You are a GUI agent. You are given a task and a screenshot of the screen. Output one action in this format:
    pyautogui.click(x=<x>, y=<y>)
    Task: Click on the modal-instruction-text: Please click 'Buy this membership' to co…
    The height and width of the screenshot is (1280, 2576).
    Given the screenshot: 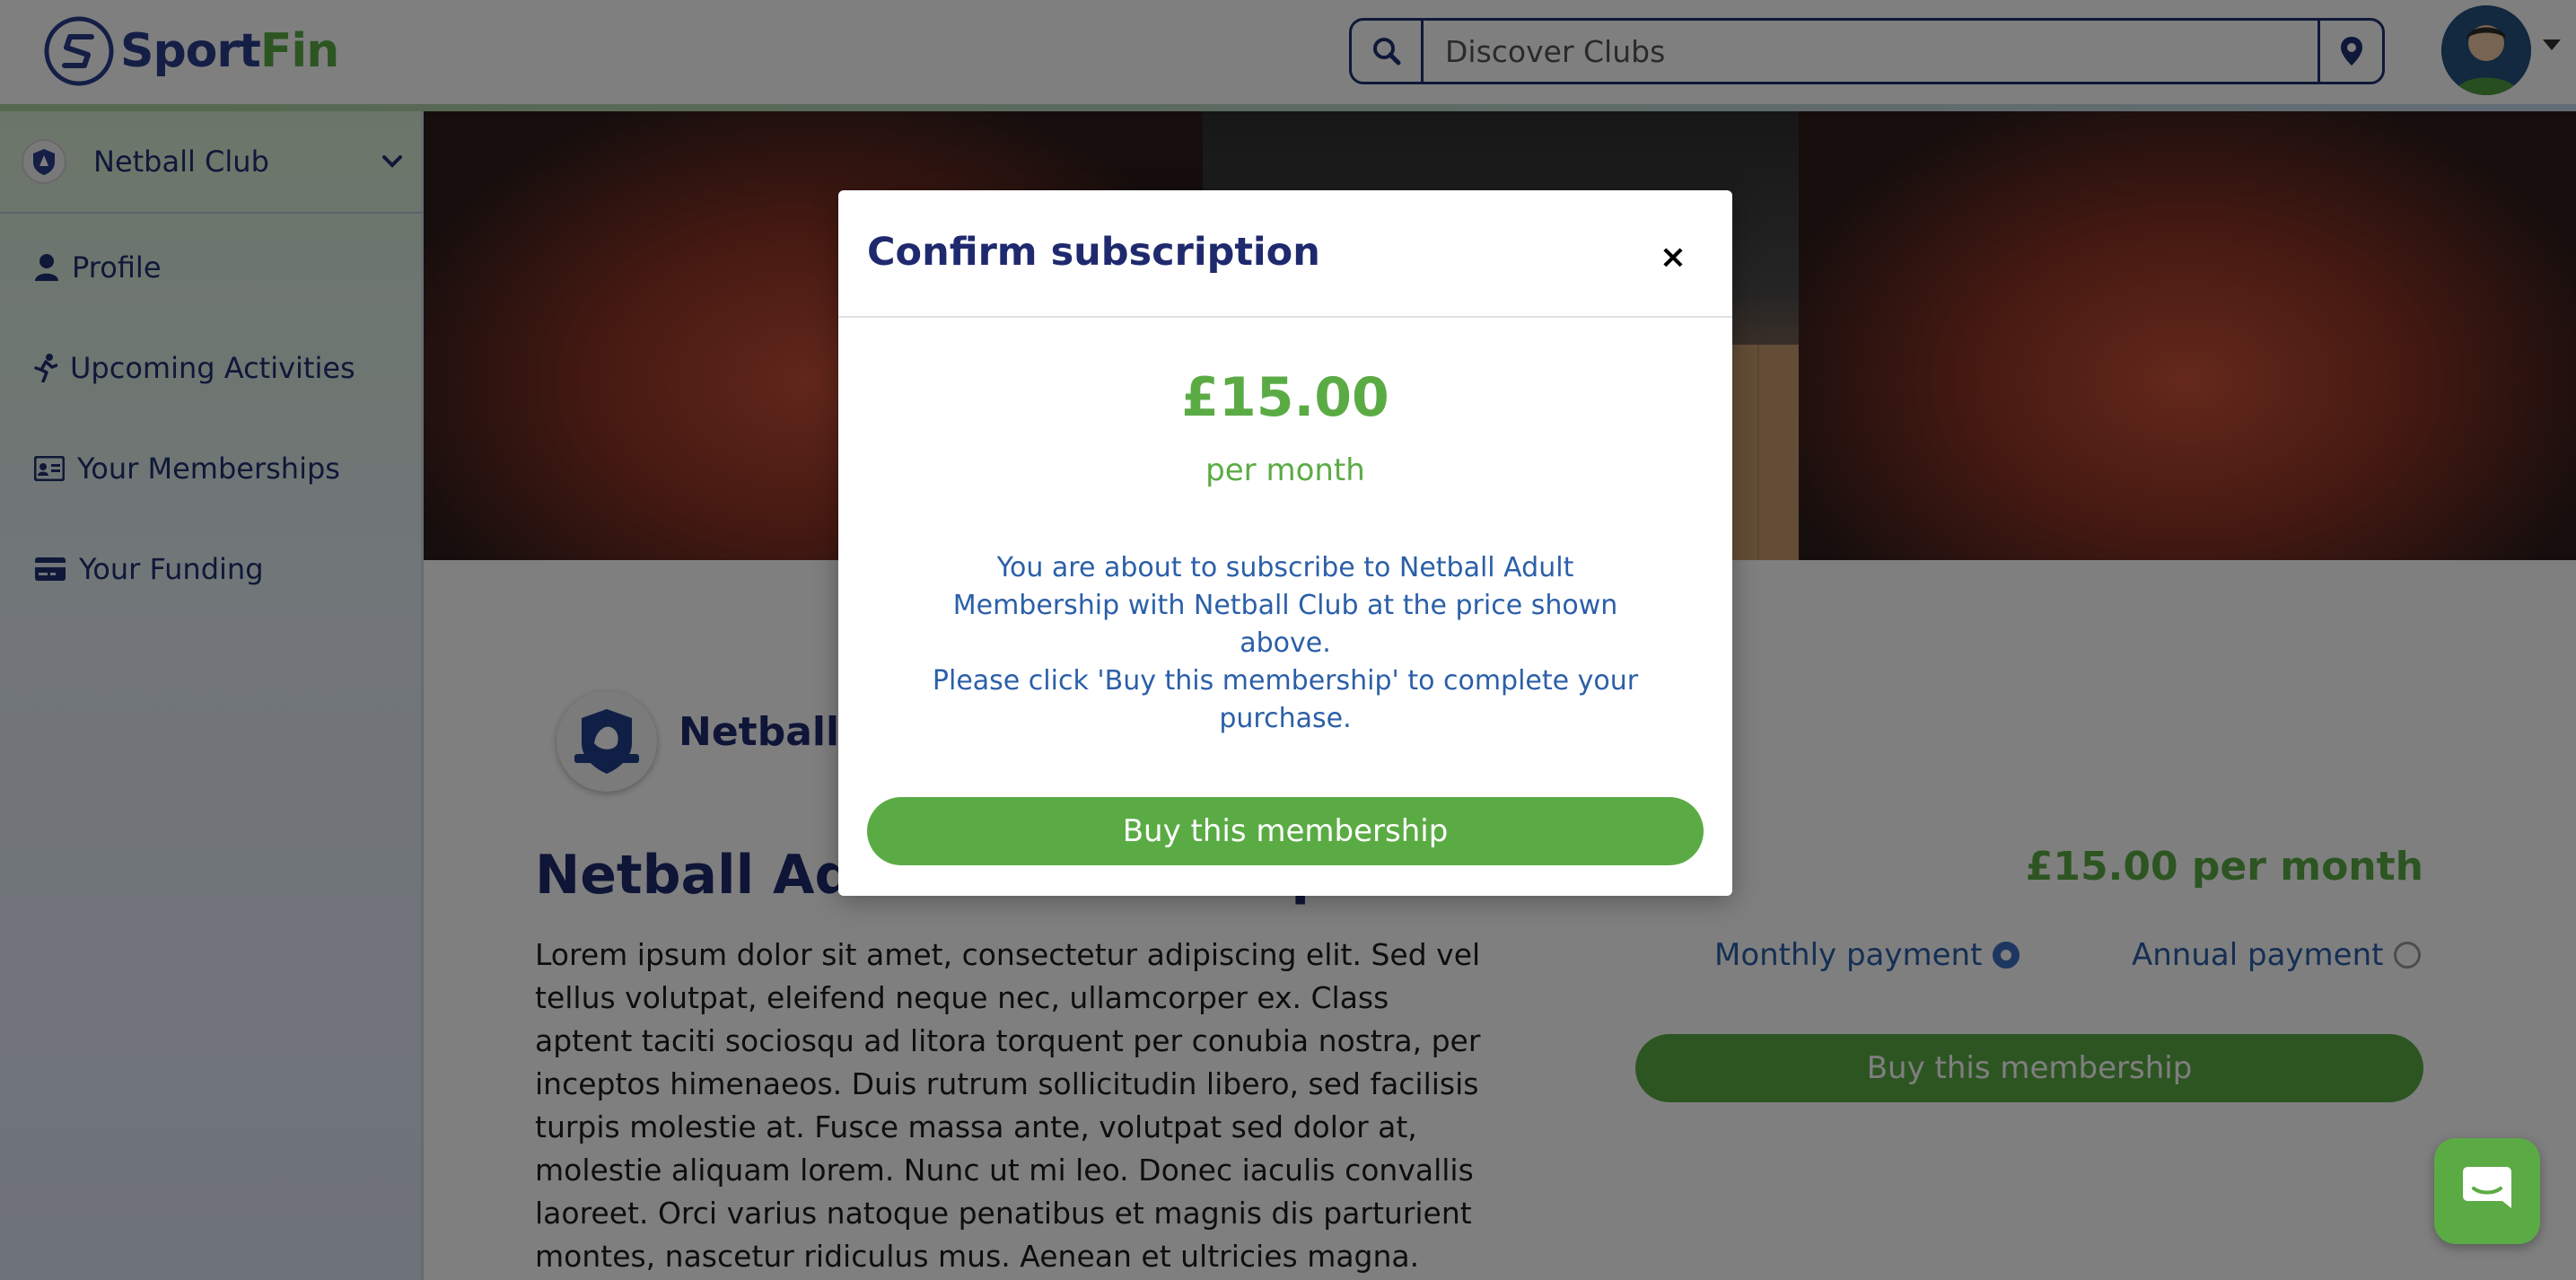 What is the action you would take?
    pyautogui.click(x=1285, y=699)
    